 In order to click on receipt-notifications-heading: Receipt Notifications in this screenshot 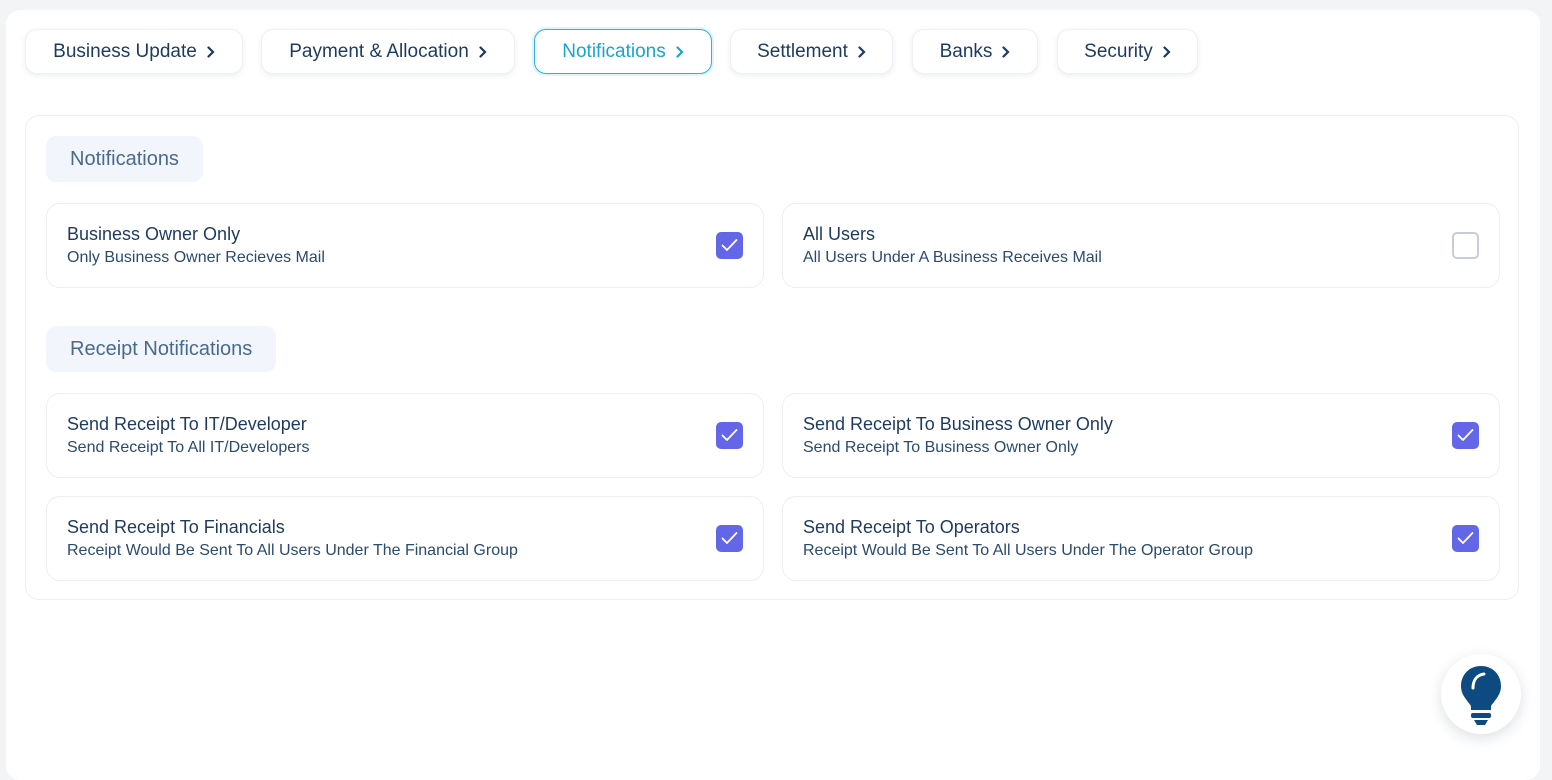, I will do `click(161, 349)`.